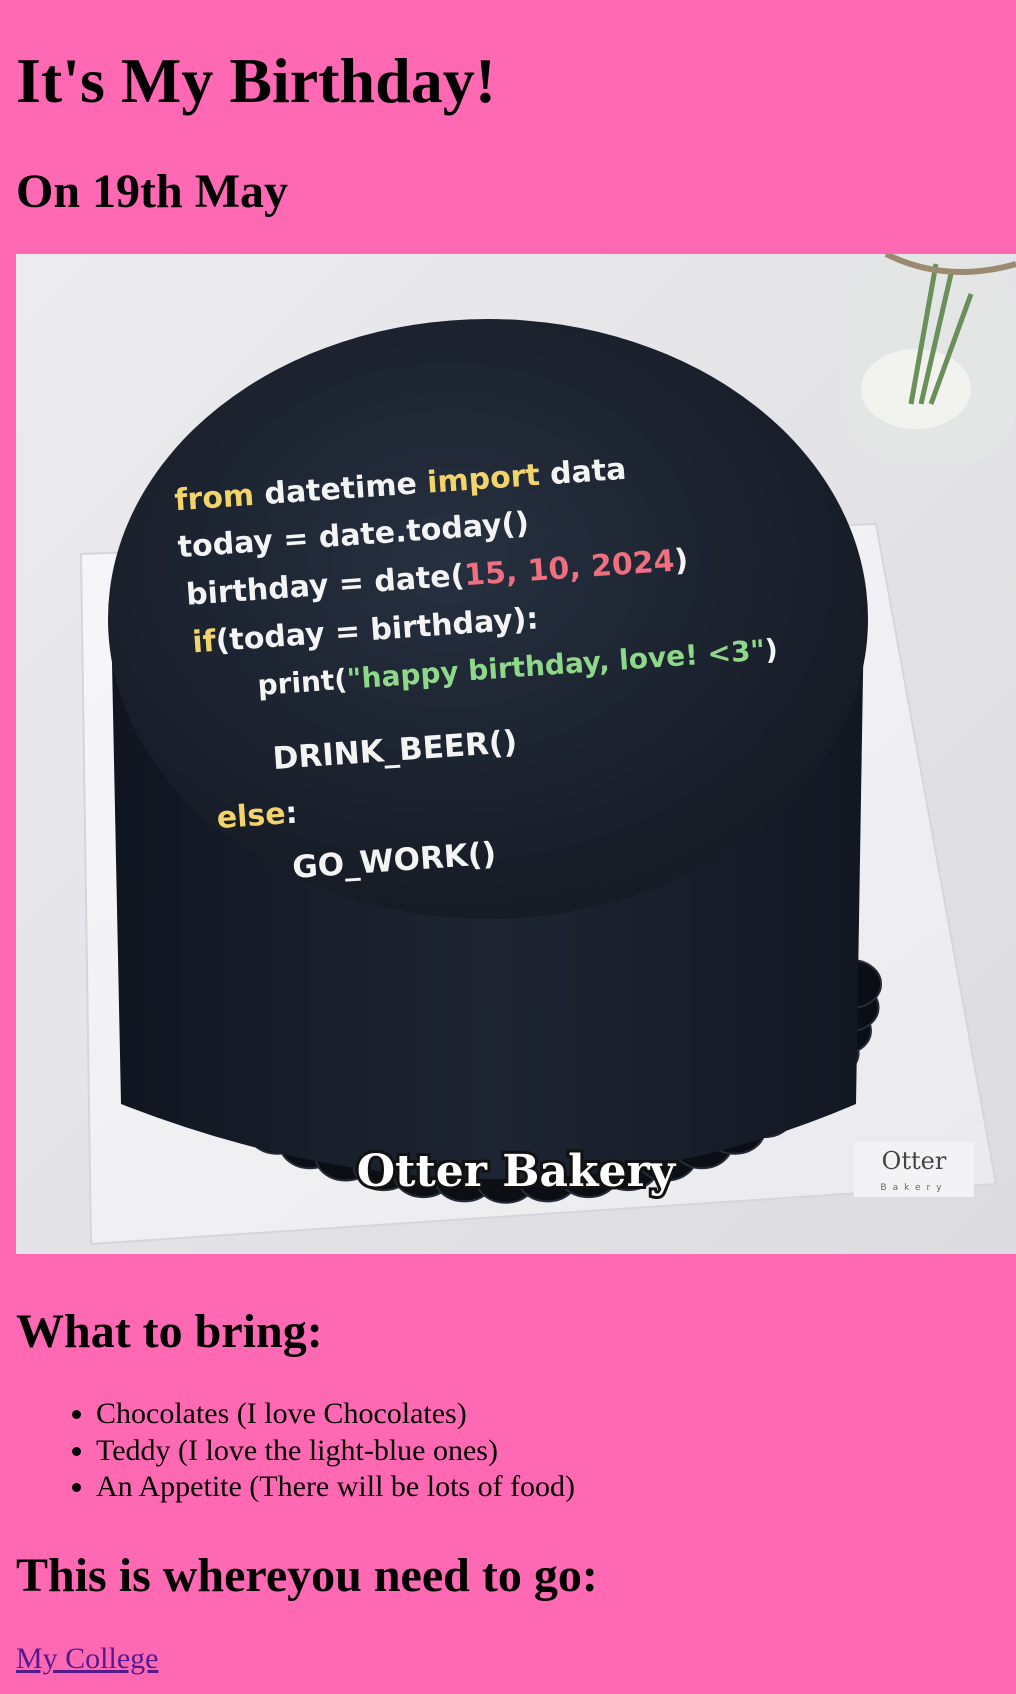 The height and width of the screenshot is (1694, 1016). I want to click on code-token: :, so click(291, 814).